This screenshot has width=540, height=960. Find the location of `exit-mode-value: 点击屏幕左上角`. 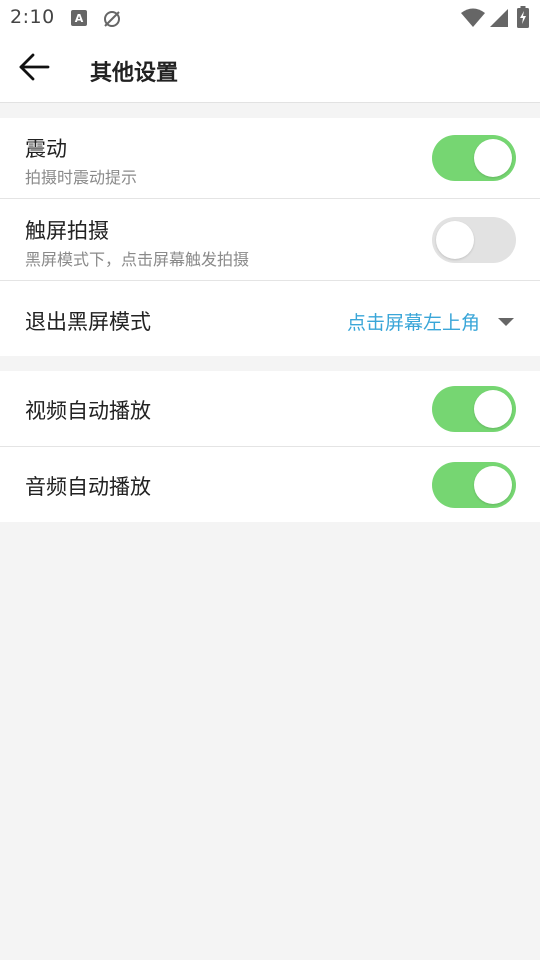

exit-mode-value: 点击屏幕左上角 is located at coordinates (413, 322).